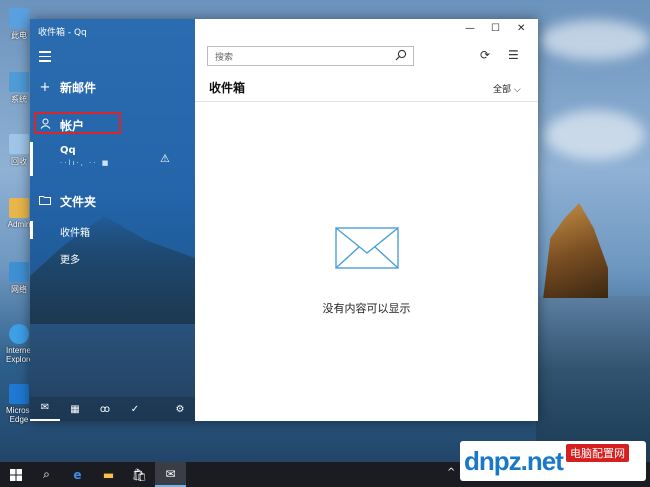 This screenshot has height=487, width=650. I want to click on empty-state-message: 没有内容可以显示, so click(366, 308).